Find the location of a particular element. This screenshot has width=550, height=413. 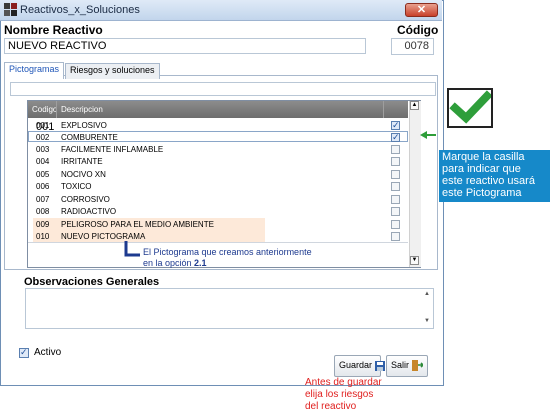

save-note-line: elija los riesgos is located at coordinates (339, 394).